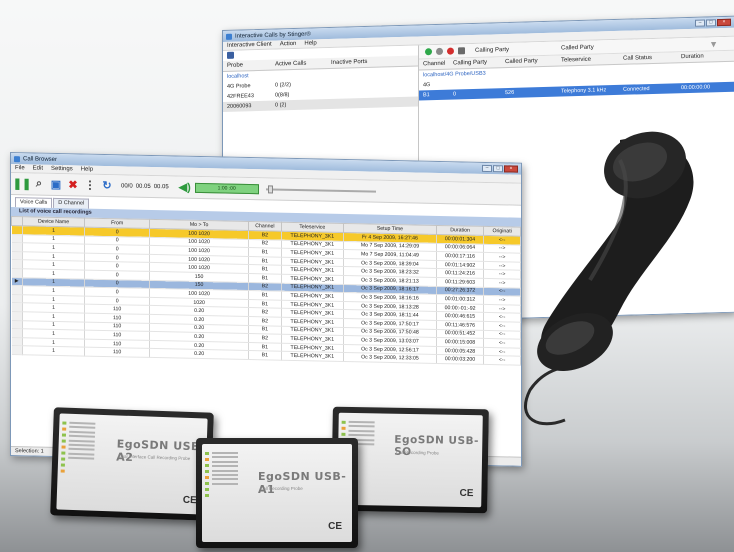 The height and width of the screenshot is (552, 734). Describe the element at coordinates (529, 62) in the screenshot. I see `col-called-party: Called Party` at that location.